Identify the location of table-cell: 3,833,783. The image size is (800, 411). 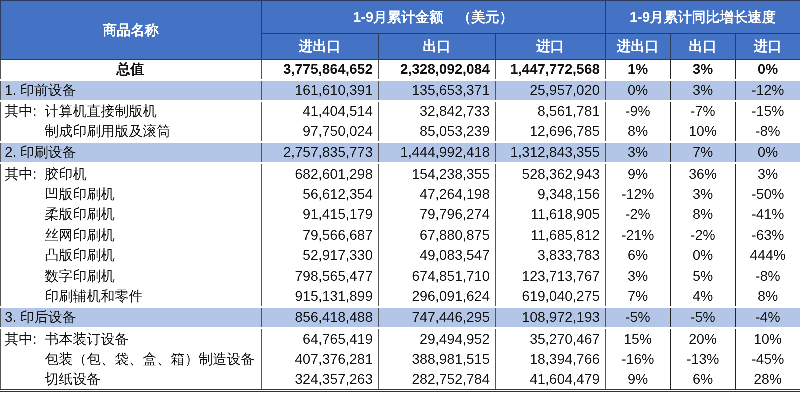
(551, 256).